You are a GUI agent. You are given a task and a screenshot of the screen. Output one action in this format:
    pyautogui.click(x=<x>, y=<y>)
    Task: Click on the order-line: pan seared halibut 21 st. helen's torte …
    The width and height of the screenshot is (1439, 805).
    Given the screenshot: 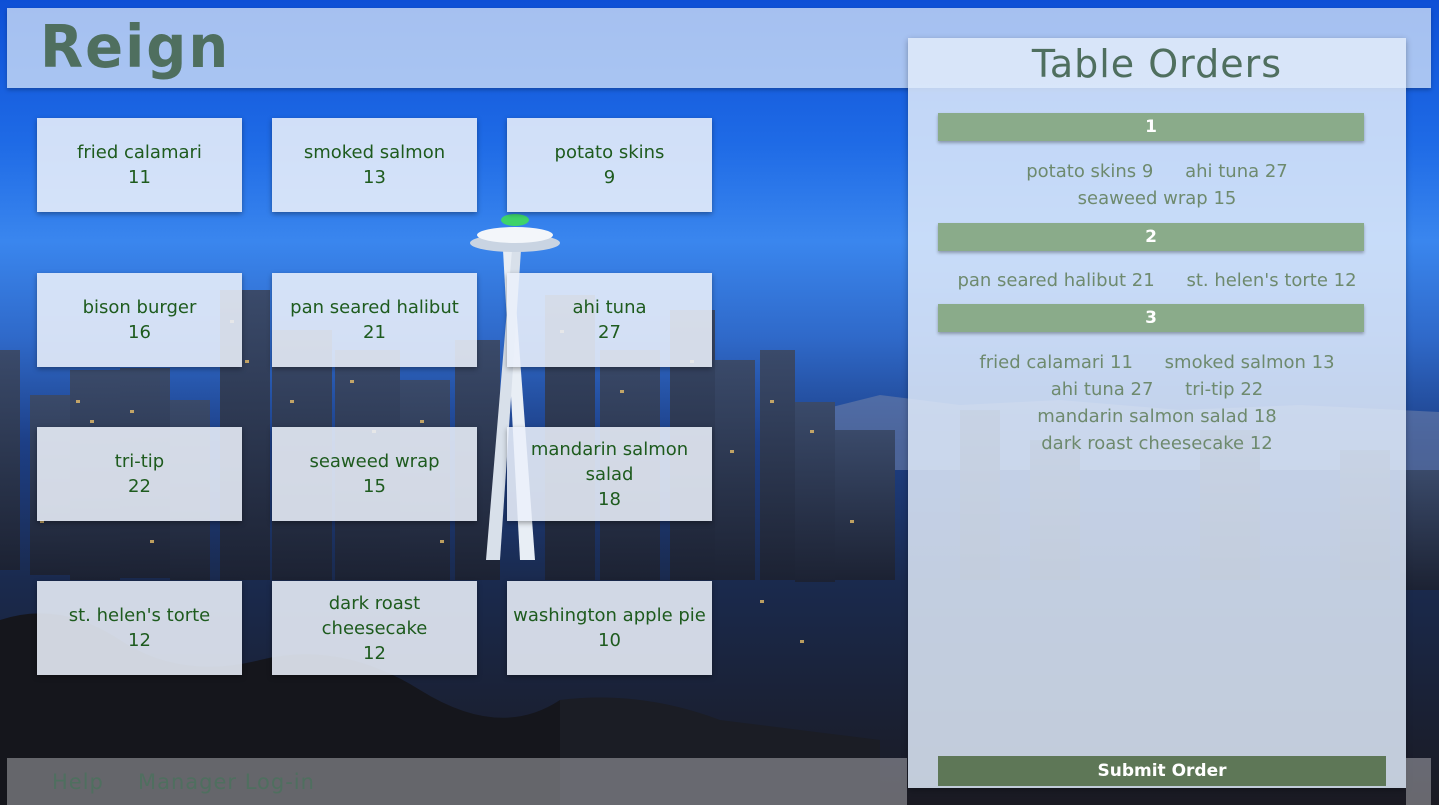 What is the action you would take?
    pyautogui.click(x=1157, y=280)
    